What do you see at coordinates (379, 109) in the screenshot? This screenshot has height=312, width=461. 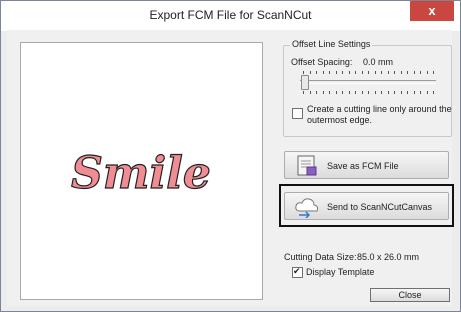 I see `cutting-line-label-line1: Create a cutting line only around the` at bounding box center [379, 109].